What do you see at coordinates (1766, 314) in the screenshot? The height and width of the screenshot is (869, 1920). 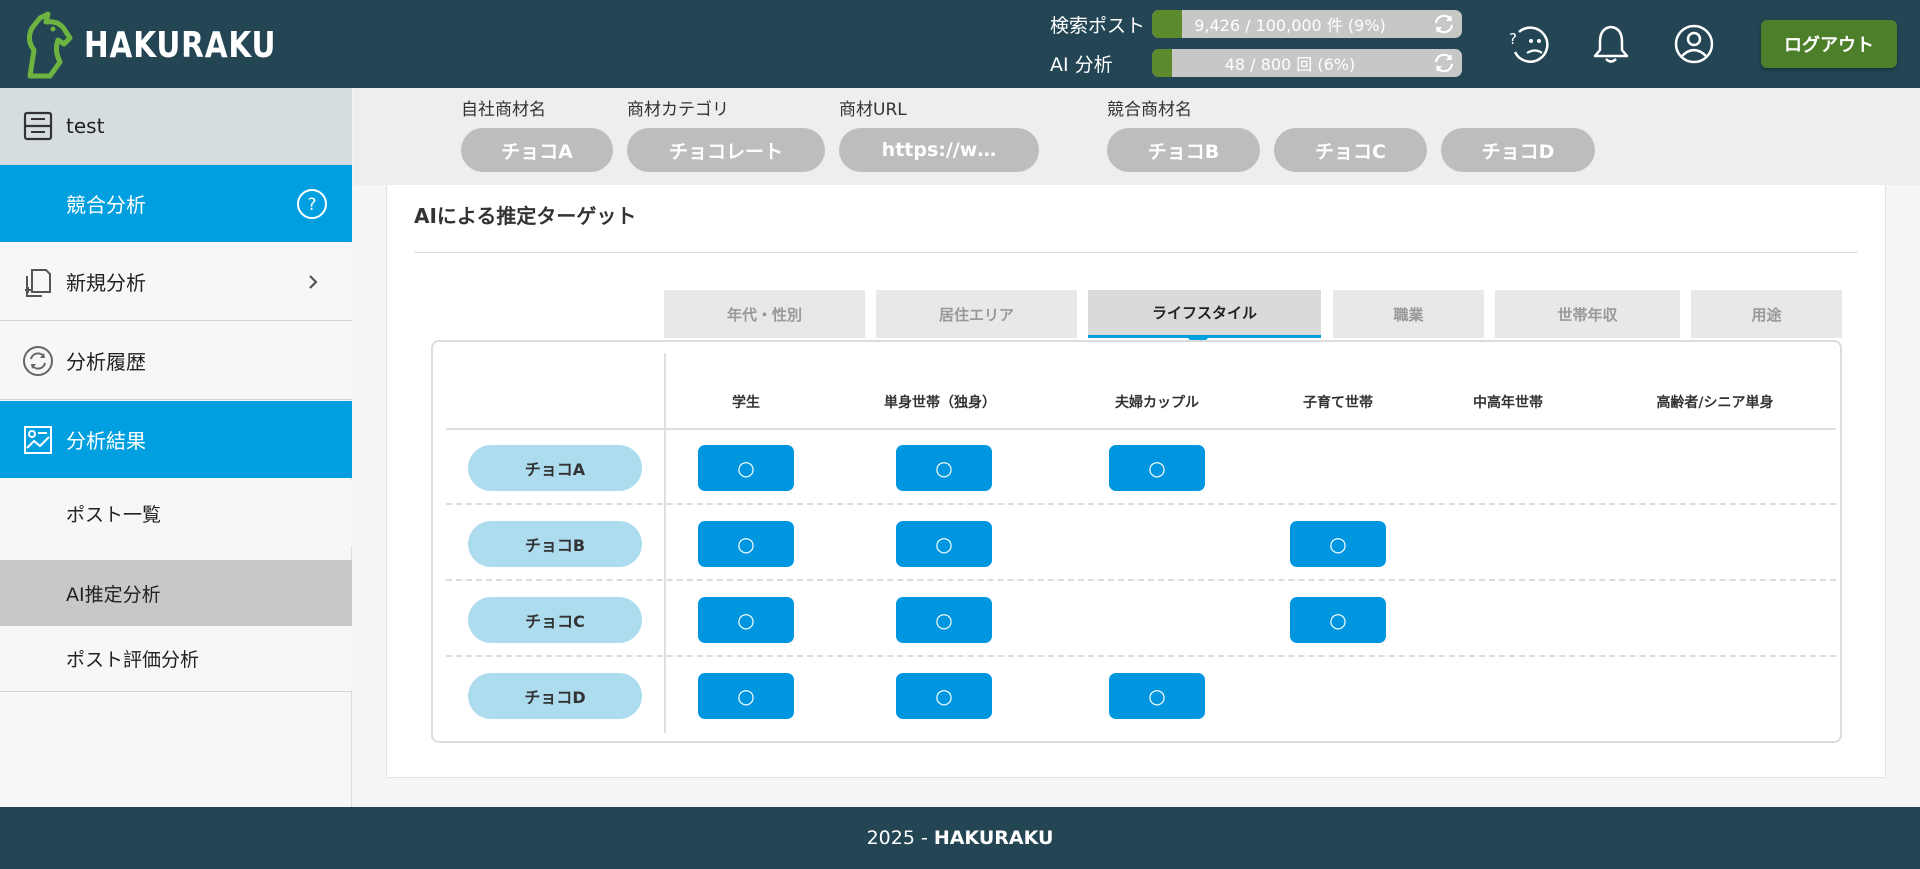 I see `tab-usage: 用途` at bounding box center [1766, 314].